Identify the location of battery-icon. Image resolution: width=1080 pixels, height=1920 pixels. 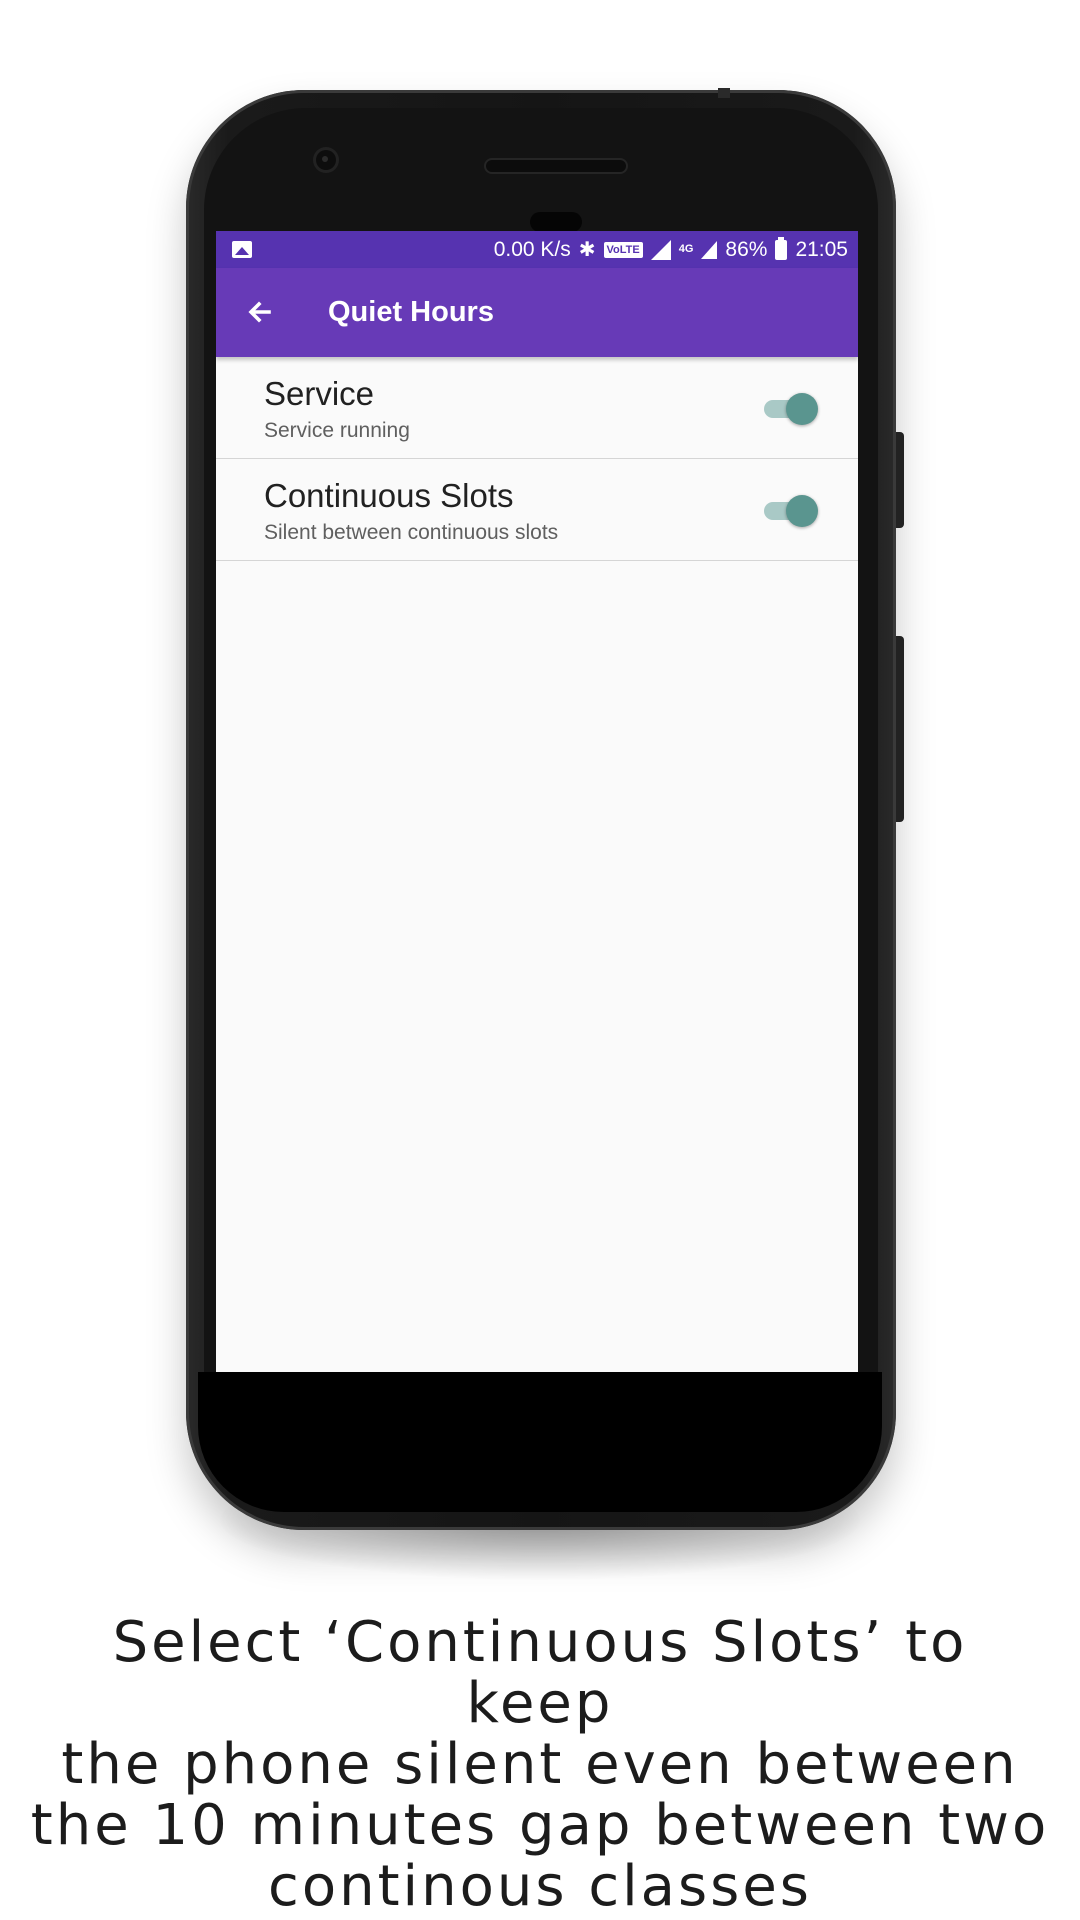
(781, 248).